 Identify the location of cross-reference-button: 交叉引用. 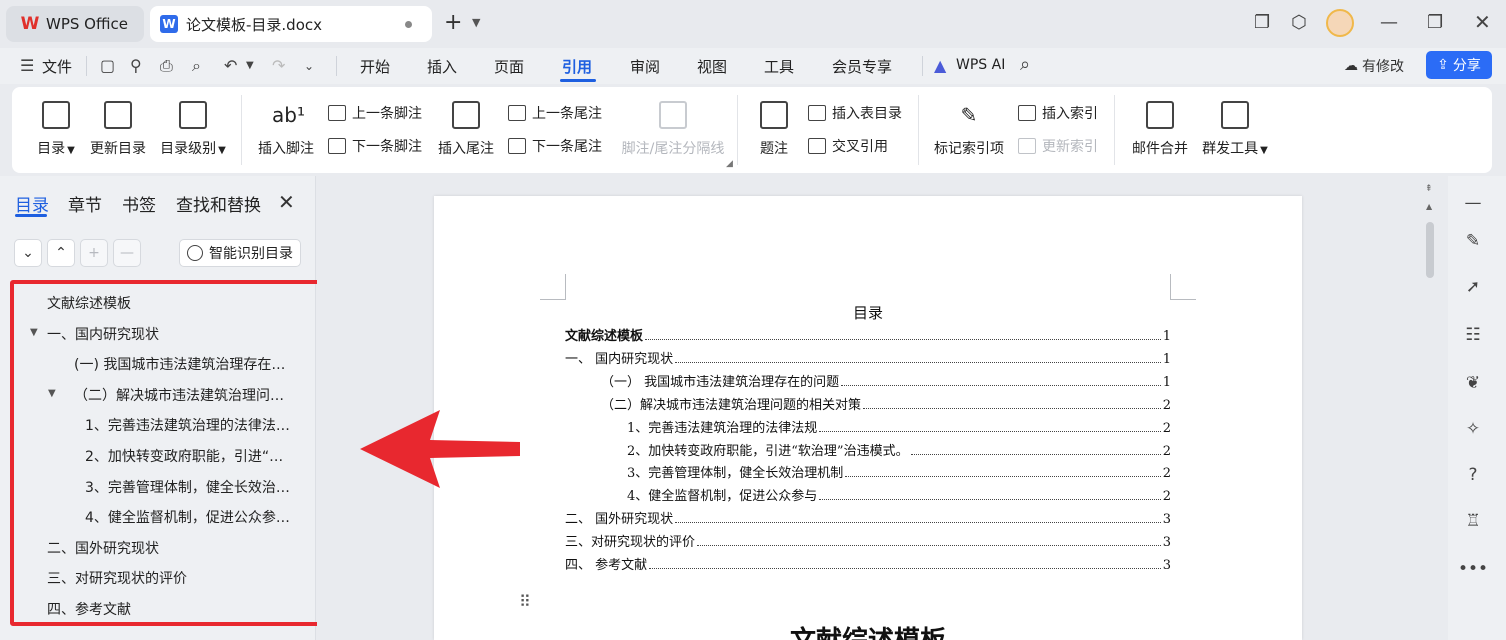
(848, 146).